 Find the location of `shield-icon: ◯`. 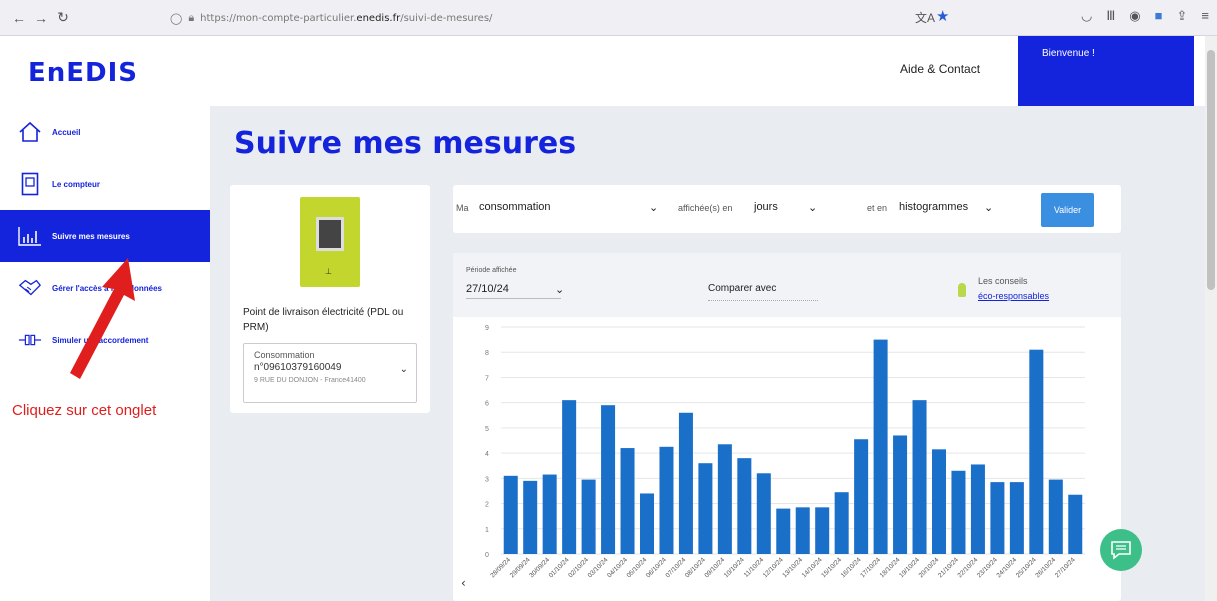

shield-icon: ◯ is located at coordinates (176, 18).